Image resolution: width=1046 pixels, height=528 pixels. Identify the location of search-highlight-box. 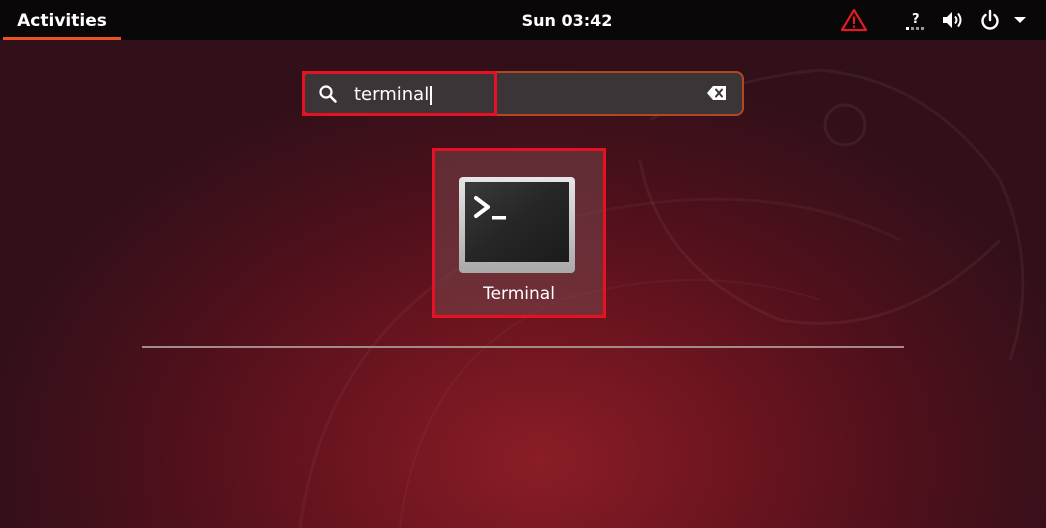
(399, 93).